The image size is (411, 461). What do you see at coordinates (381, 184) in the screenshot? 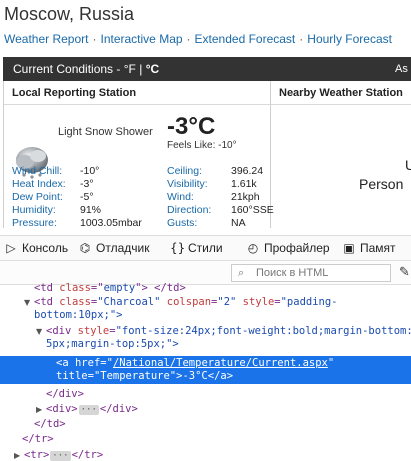
I see `nearby-station-text-2: Person` at bounding box center [381, 184].